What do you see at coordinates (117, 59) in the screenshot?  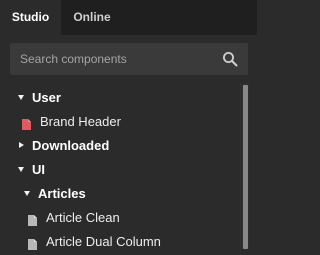 I see `search-input` at bounding box center [117, 59].